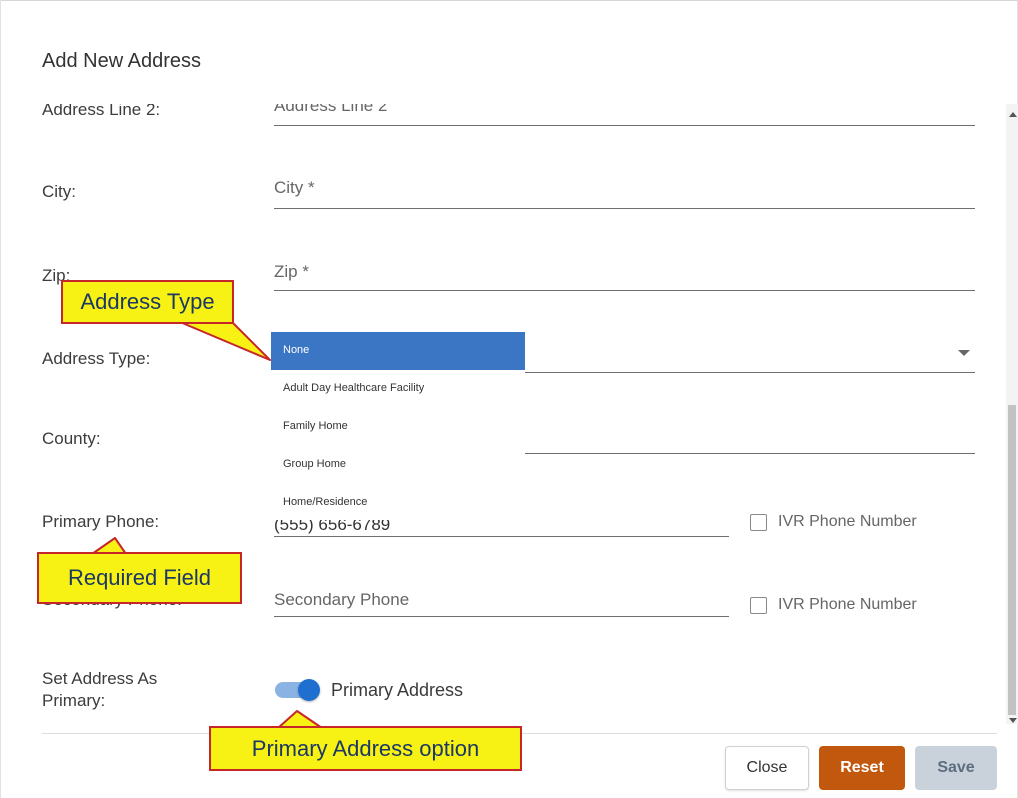  What do you see at coordinates (225, 341) in the screenshot?
I see `address-type-callout-pointer` at bounding box center [225, 341].